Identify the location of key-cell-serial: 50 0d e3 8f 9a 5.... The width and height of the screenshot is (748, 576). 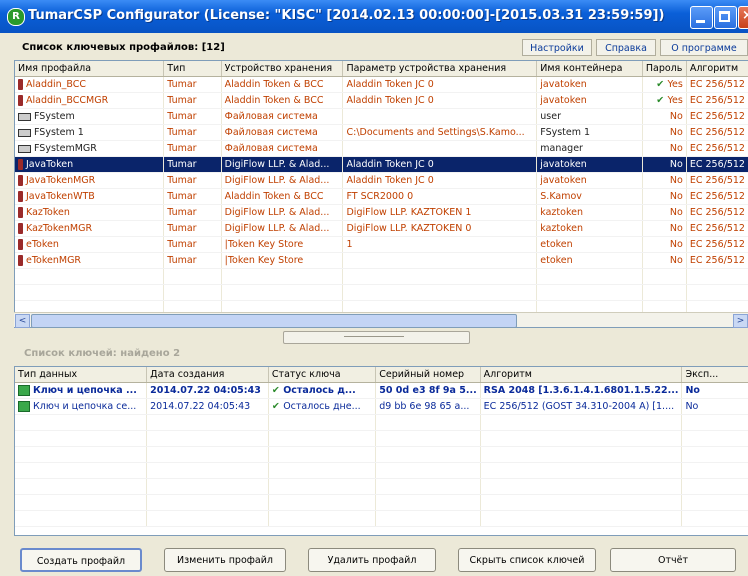
(428, 390).